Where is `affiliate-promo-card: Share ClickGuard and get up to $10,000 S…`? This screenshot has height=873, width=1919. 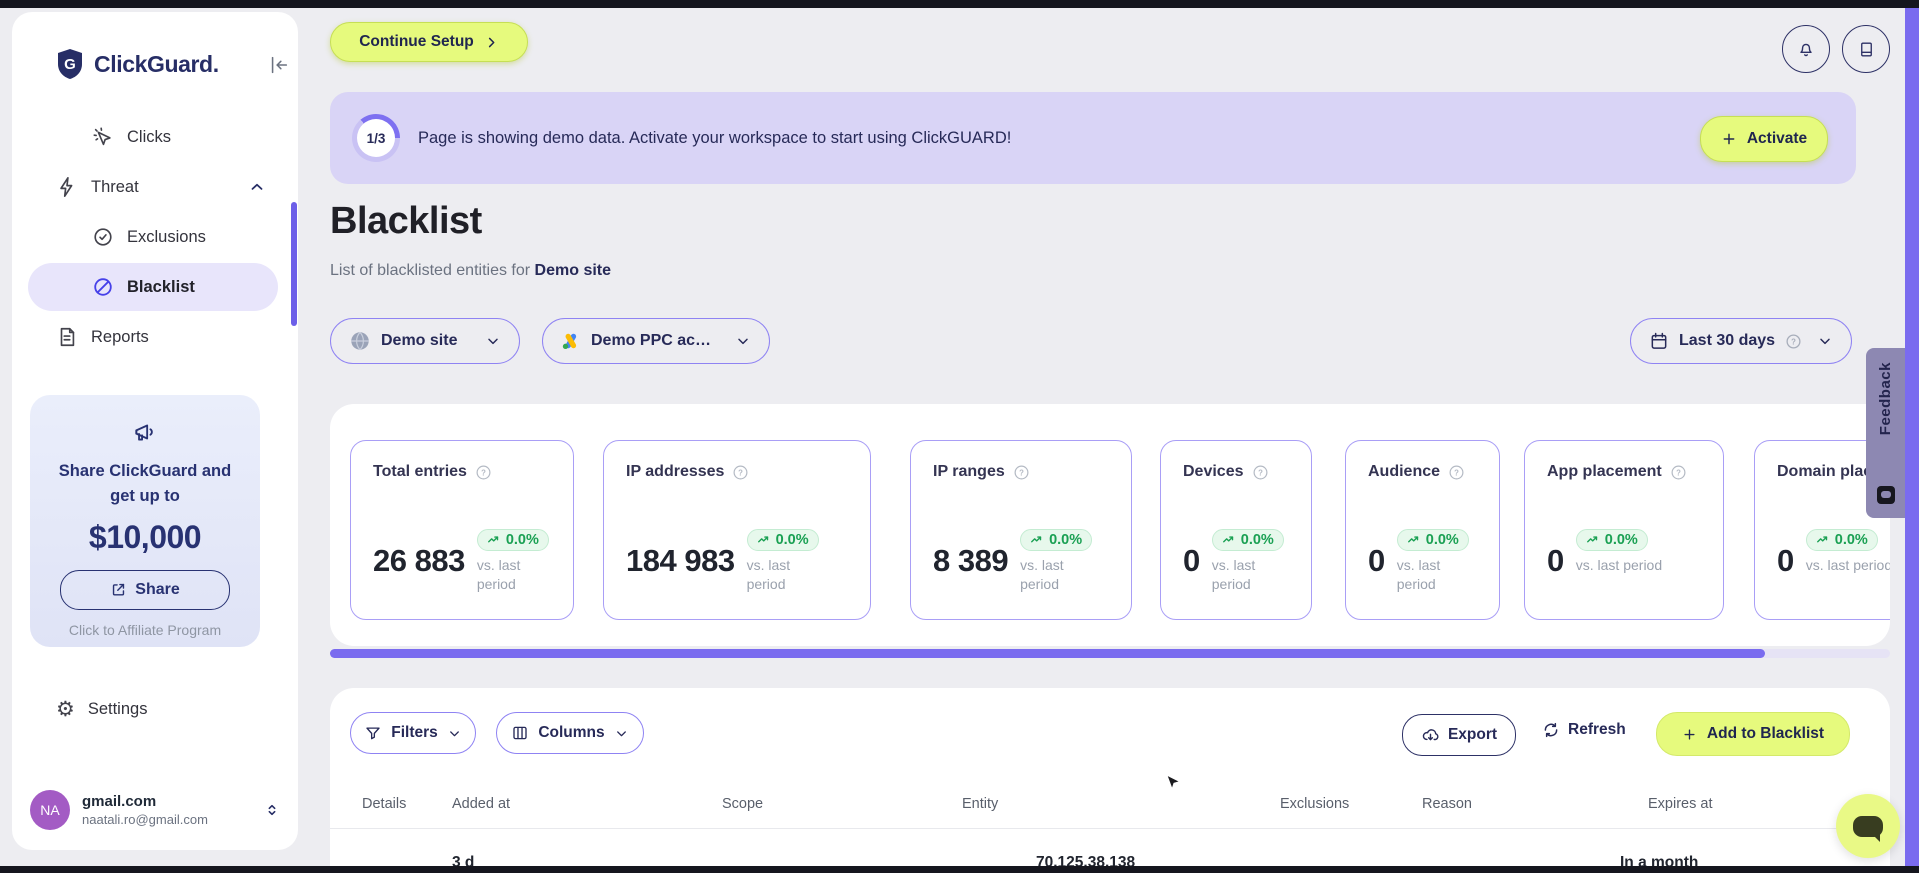
affiliate-promo-card: Share ClickGuard and get up to $10,000 S… is located at coordinates (145, 521).